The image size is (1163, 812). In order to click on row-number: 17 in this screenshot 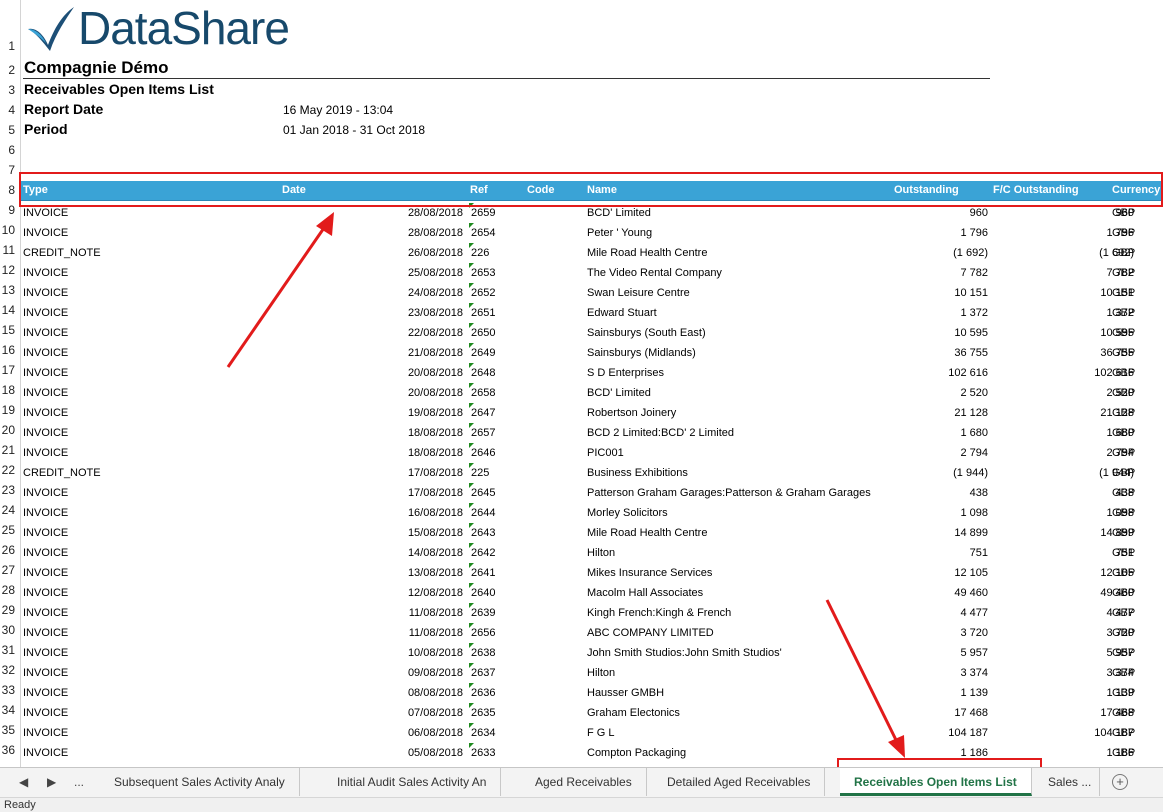, I will do `click(10, 370)`.